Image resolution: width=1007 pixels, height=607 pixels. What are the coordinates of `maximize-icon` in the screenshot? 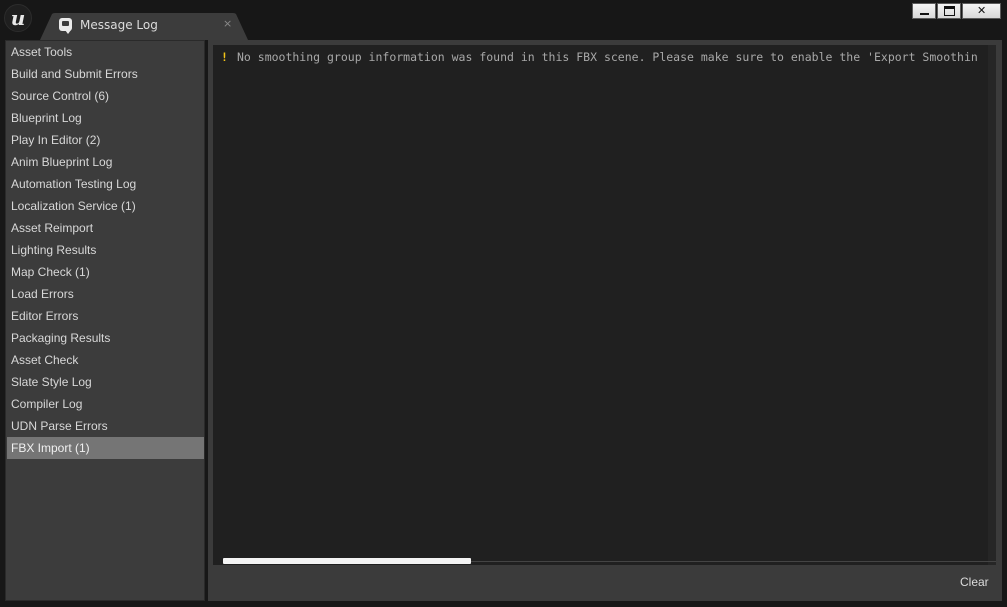 It's located at (949, 11).